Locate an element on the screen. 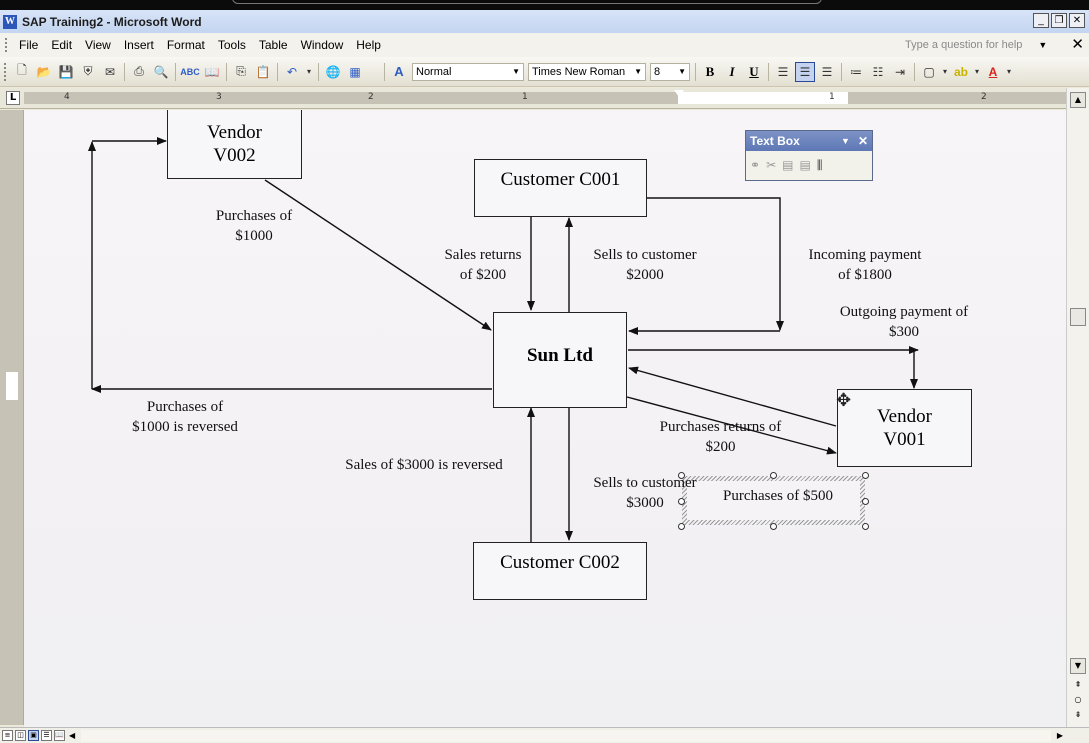 The image size is (1089, 743). label-purchases-1000: Purchases of $1000 is located at coordinates (254, 226).